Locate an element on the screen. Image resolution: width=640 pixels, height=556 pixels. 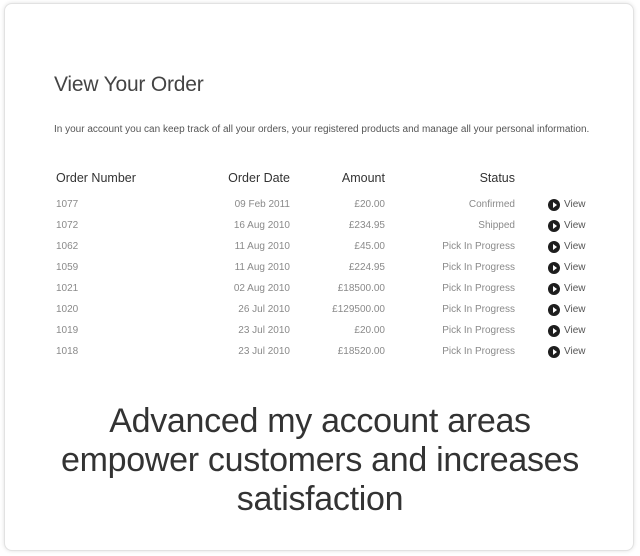
table-row: 1077 09 Feb 2011 £20.00 Confirmed View is located at coordinates (334, 204).